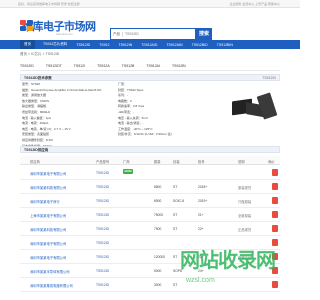 This screenshot has height=300, width=320. Describe the element at coordinates (158, 229) in the screenshot. I see `quantity-cell: 7500` at that location.